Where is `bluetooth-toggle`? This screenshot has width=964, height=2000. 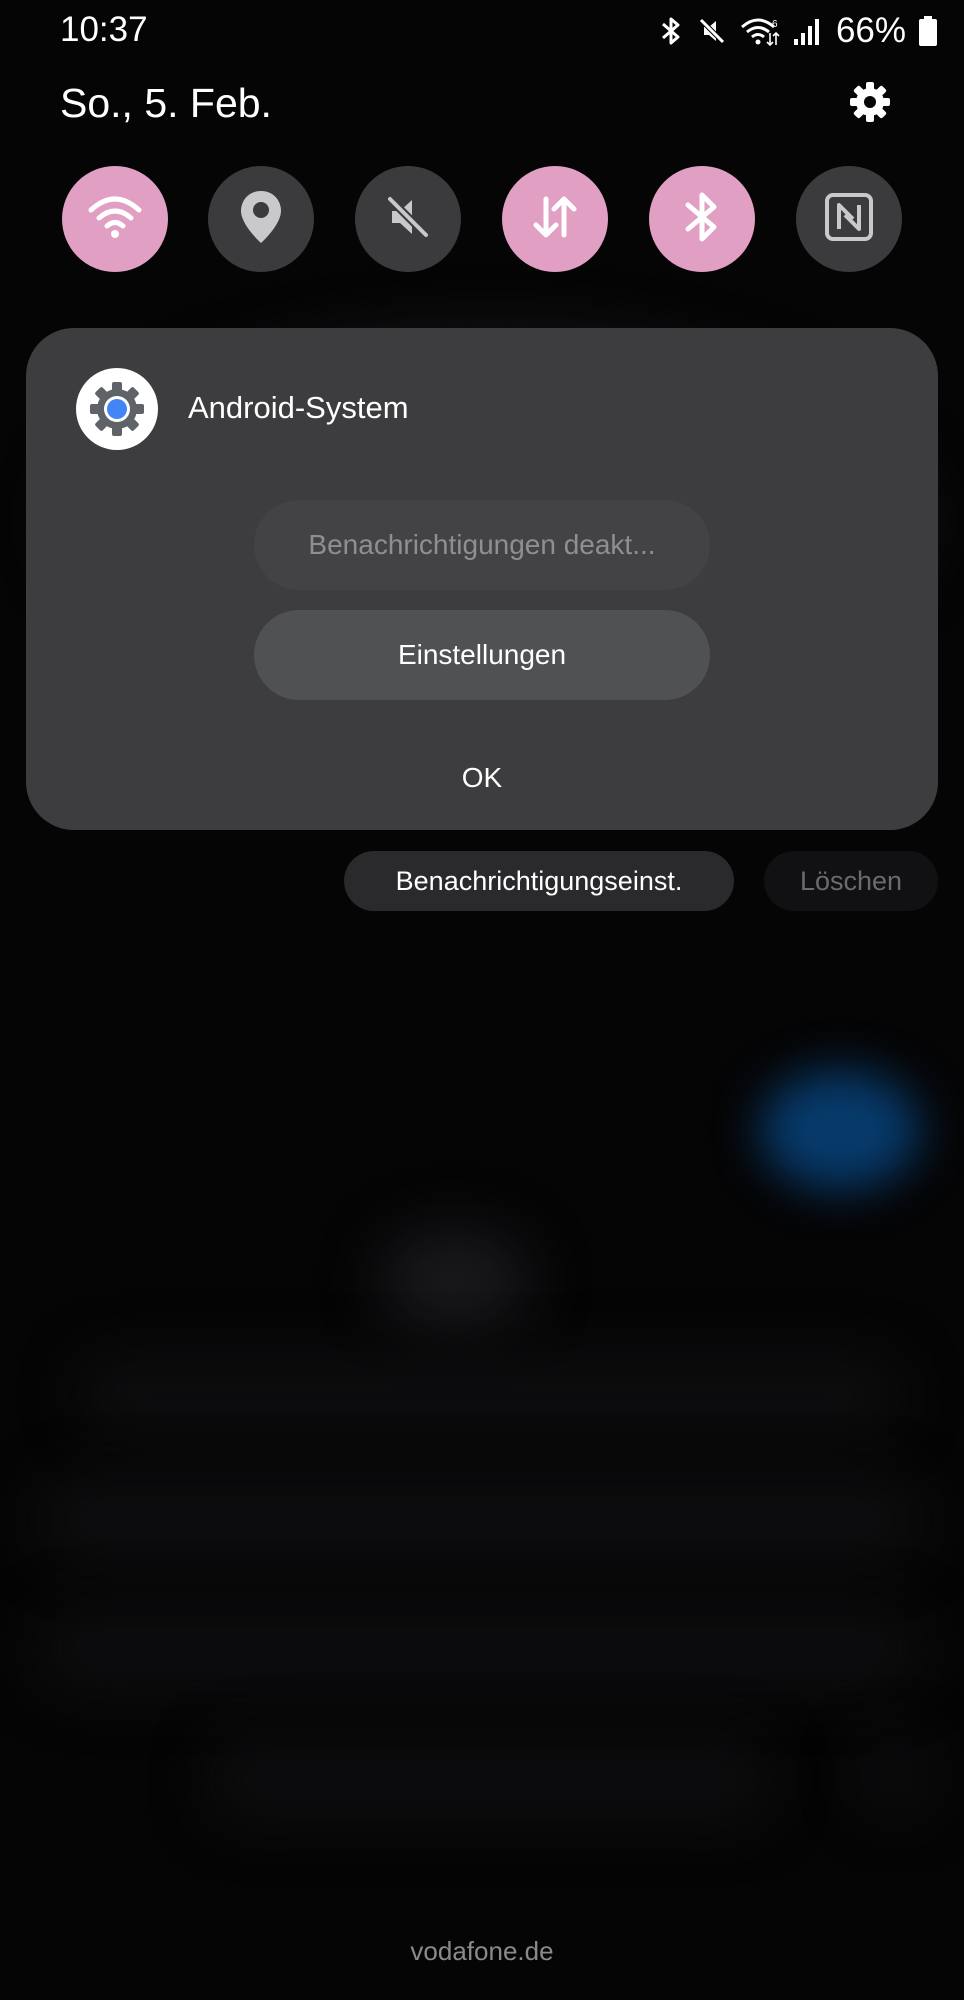
bluetooth-toggle is located at coordinates (702, 219).